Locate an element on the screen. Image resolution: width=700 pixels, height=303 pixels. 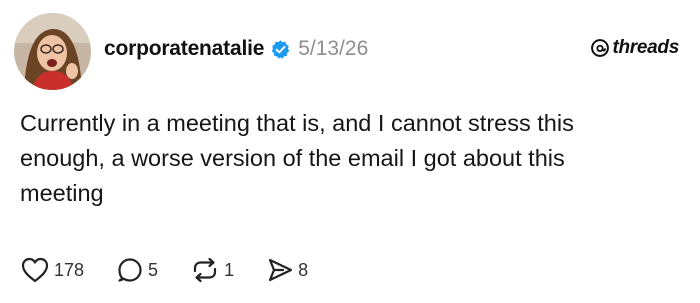
post-header: corporatenatalie 5/13/26 is located at coordinates (236, 49).